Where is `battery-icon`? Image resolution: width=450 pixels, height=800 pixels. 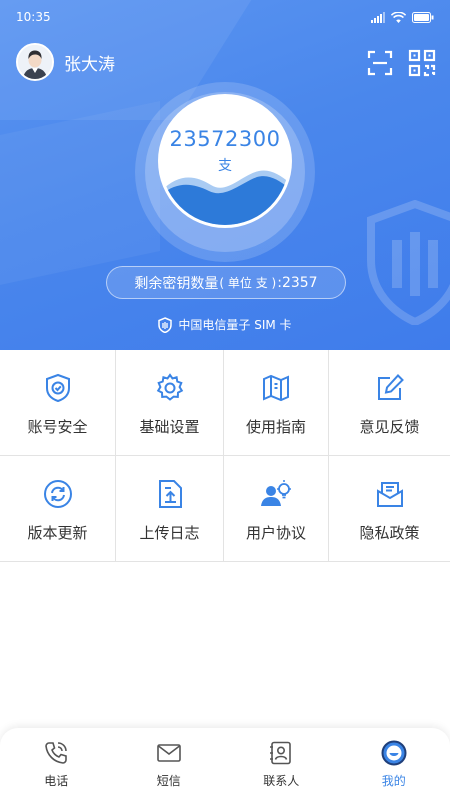
battery-icon is located at coordinates (423, 17).